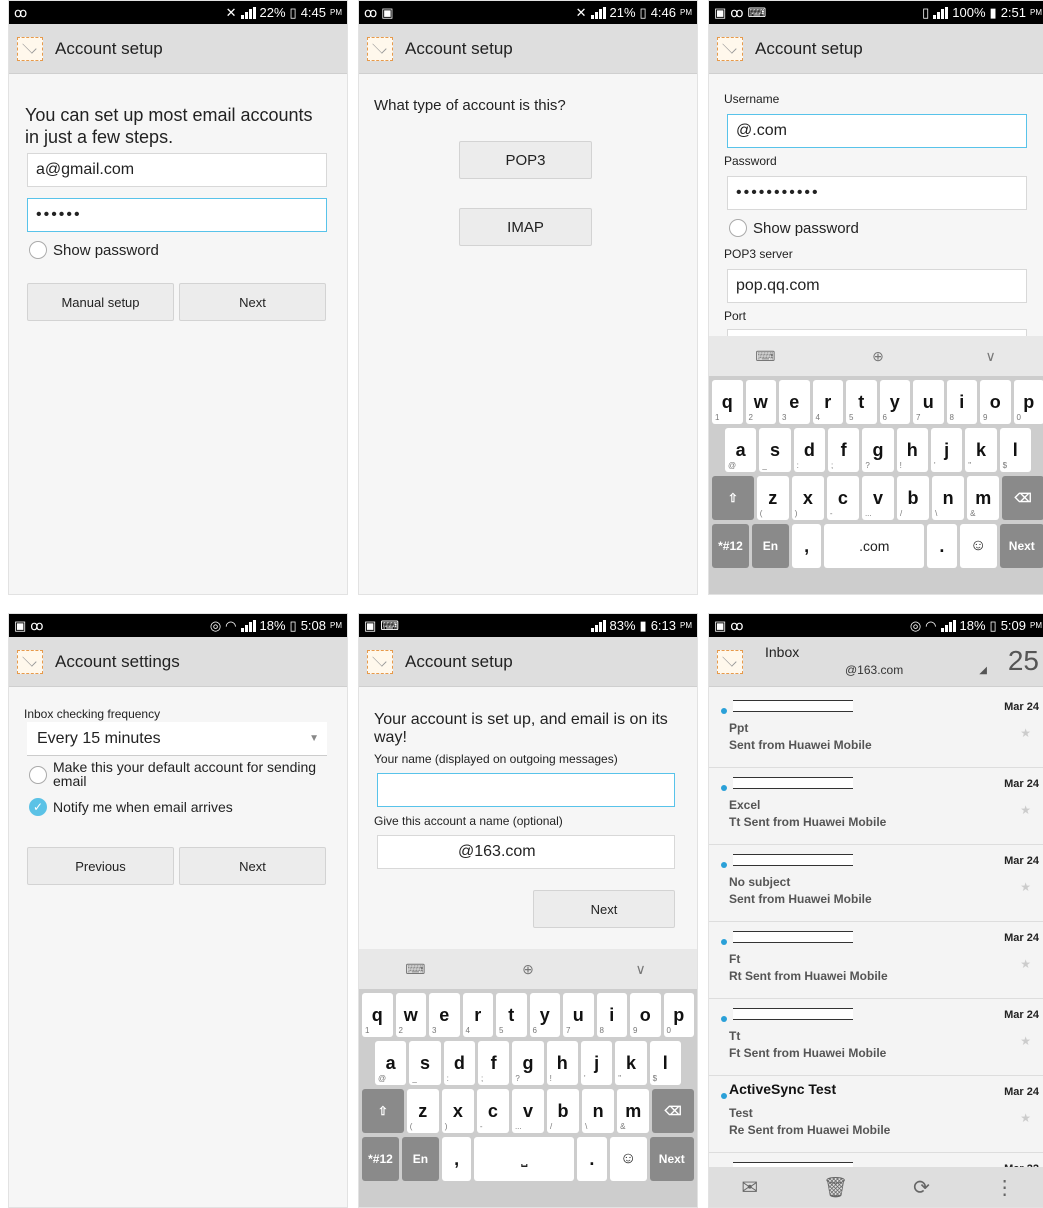 The height and width of the screenshot is (1208, 1043). Describe the element at coordinates (749, 1187) in the screenshot. I see `compose-icon: ✉` at that location.